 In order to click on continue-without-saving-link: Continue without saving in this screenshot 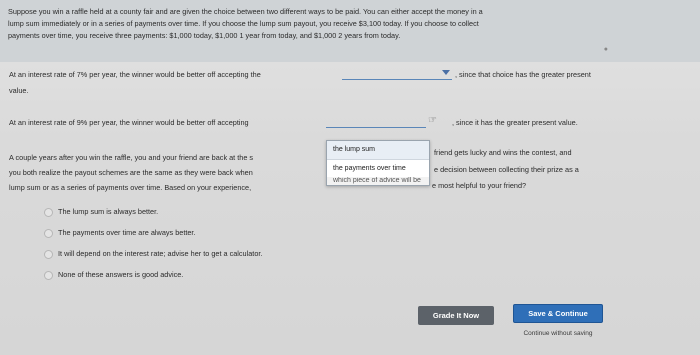, I will do `click(558, 333)`.